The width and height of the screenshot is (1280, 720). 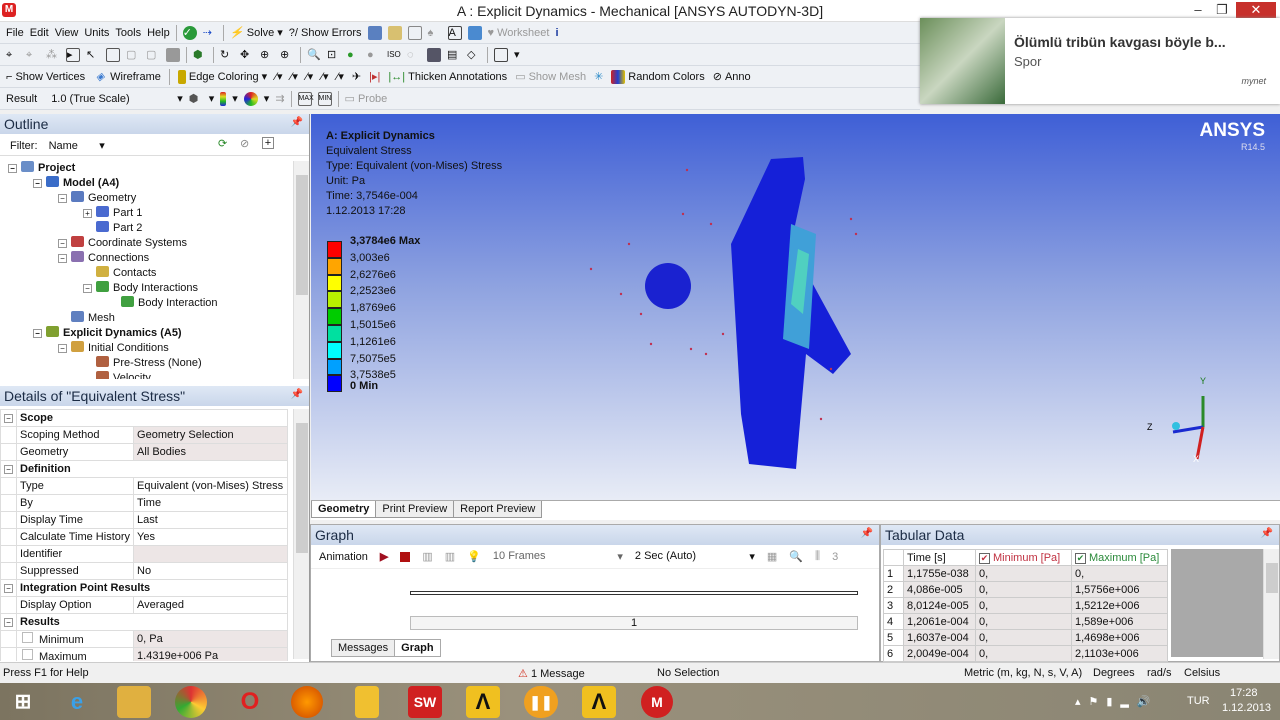 What do you see at coordinates (144, 520) in the screenshot?
I see `details-row: Display Time Last` at bounding box center [144, 520].